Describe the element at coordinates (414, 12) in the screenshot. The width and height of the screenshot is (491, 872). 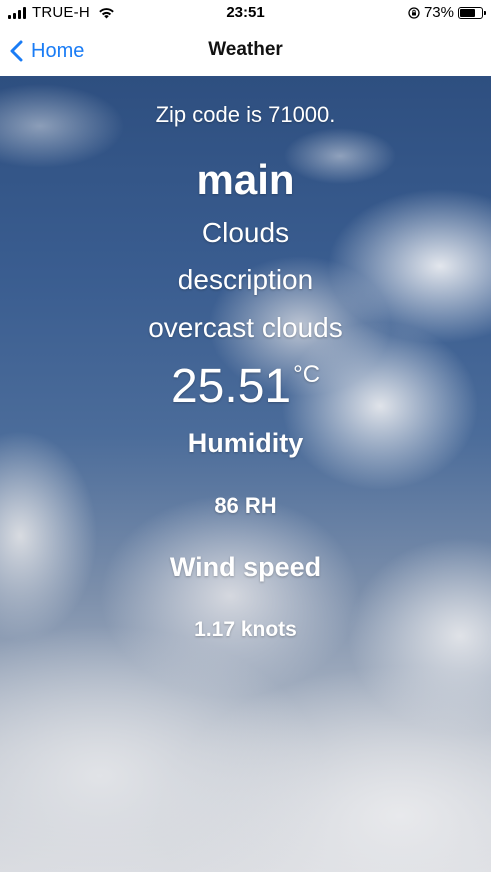
I see `orientation-lock-icon` at that location.